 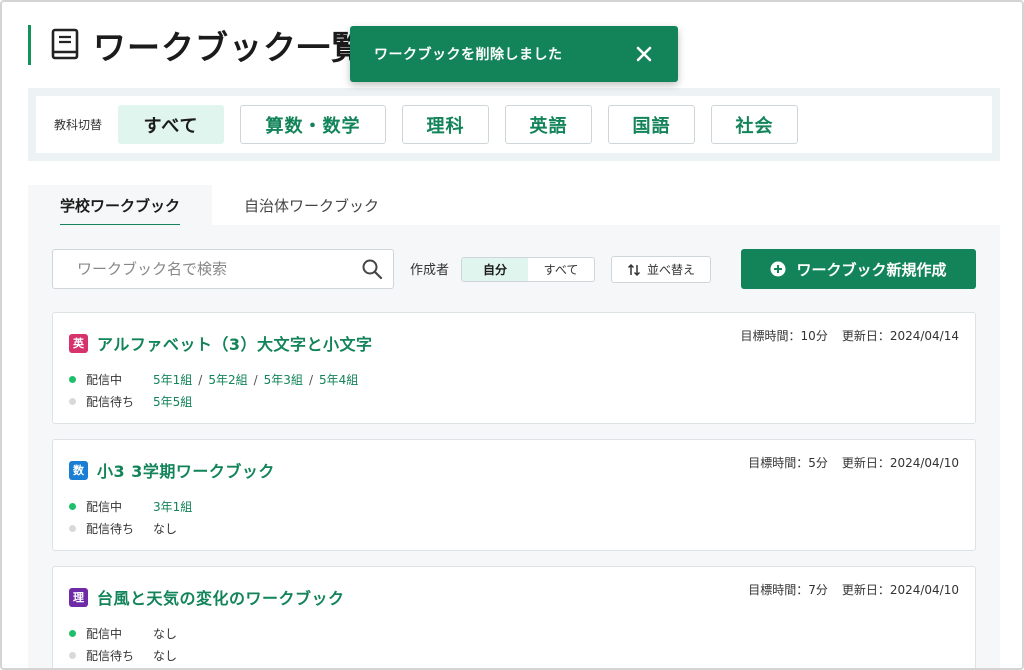 I want to click on target-time: 目標時間：5分, so click(x=788, y=463).